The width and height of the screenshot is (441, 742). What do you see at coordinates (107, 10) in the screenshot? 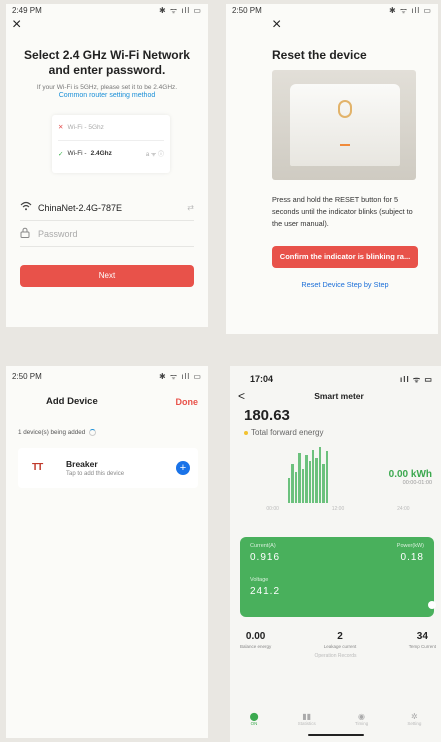
I see `status-bar: 2:49 PM ✱ ᯤ ıll ▭` at bounding box center [107, 10].